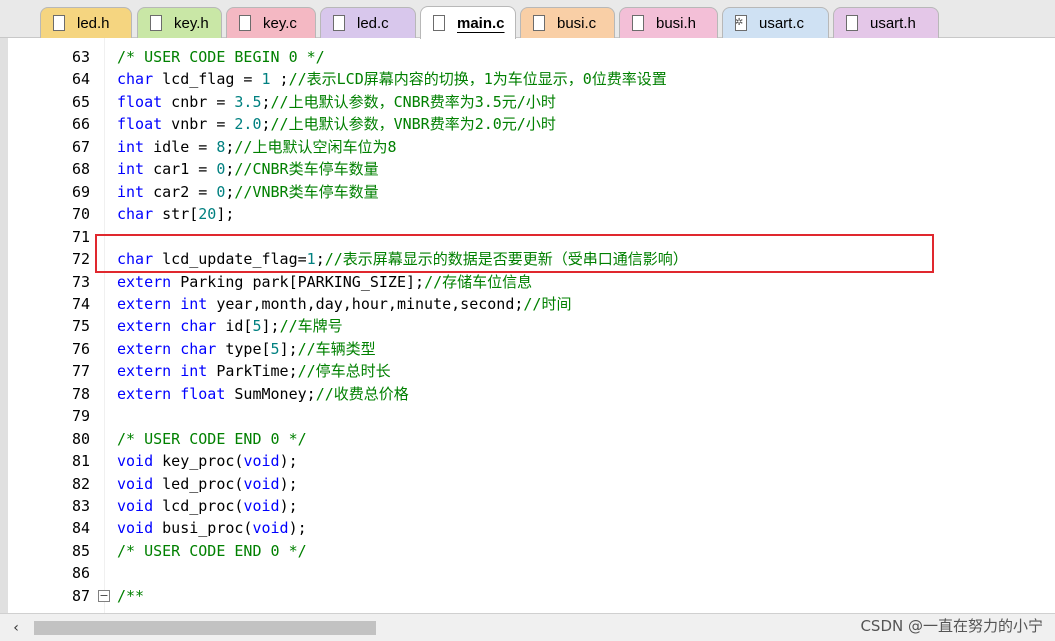  Describe the element at coordinates (520, 439) in the screenshot. I see `code-line: 80 /* USER CODE END 0 */` at that location.